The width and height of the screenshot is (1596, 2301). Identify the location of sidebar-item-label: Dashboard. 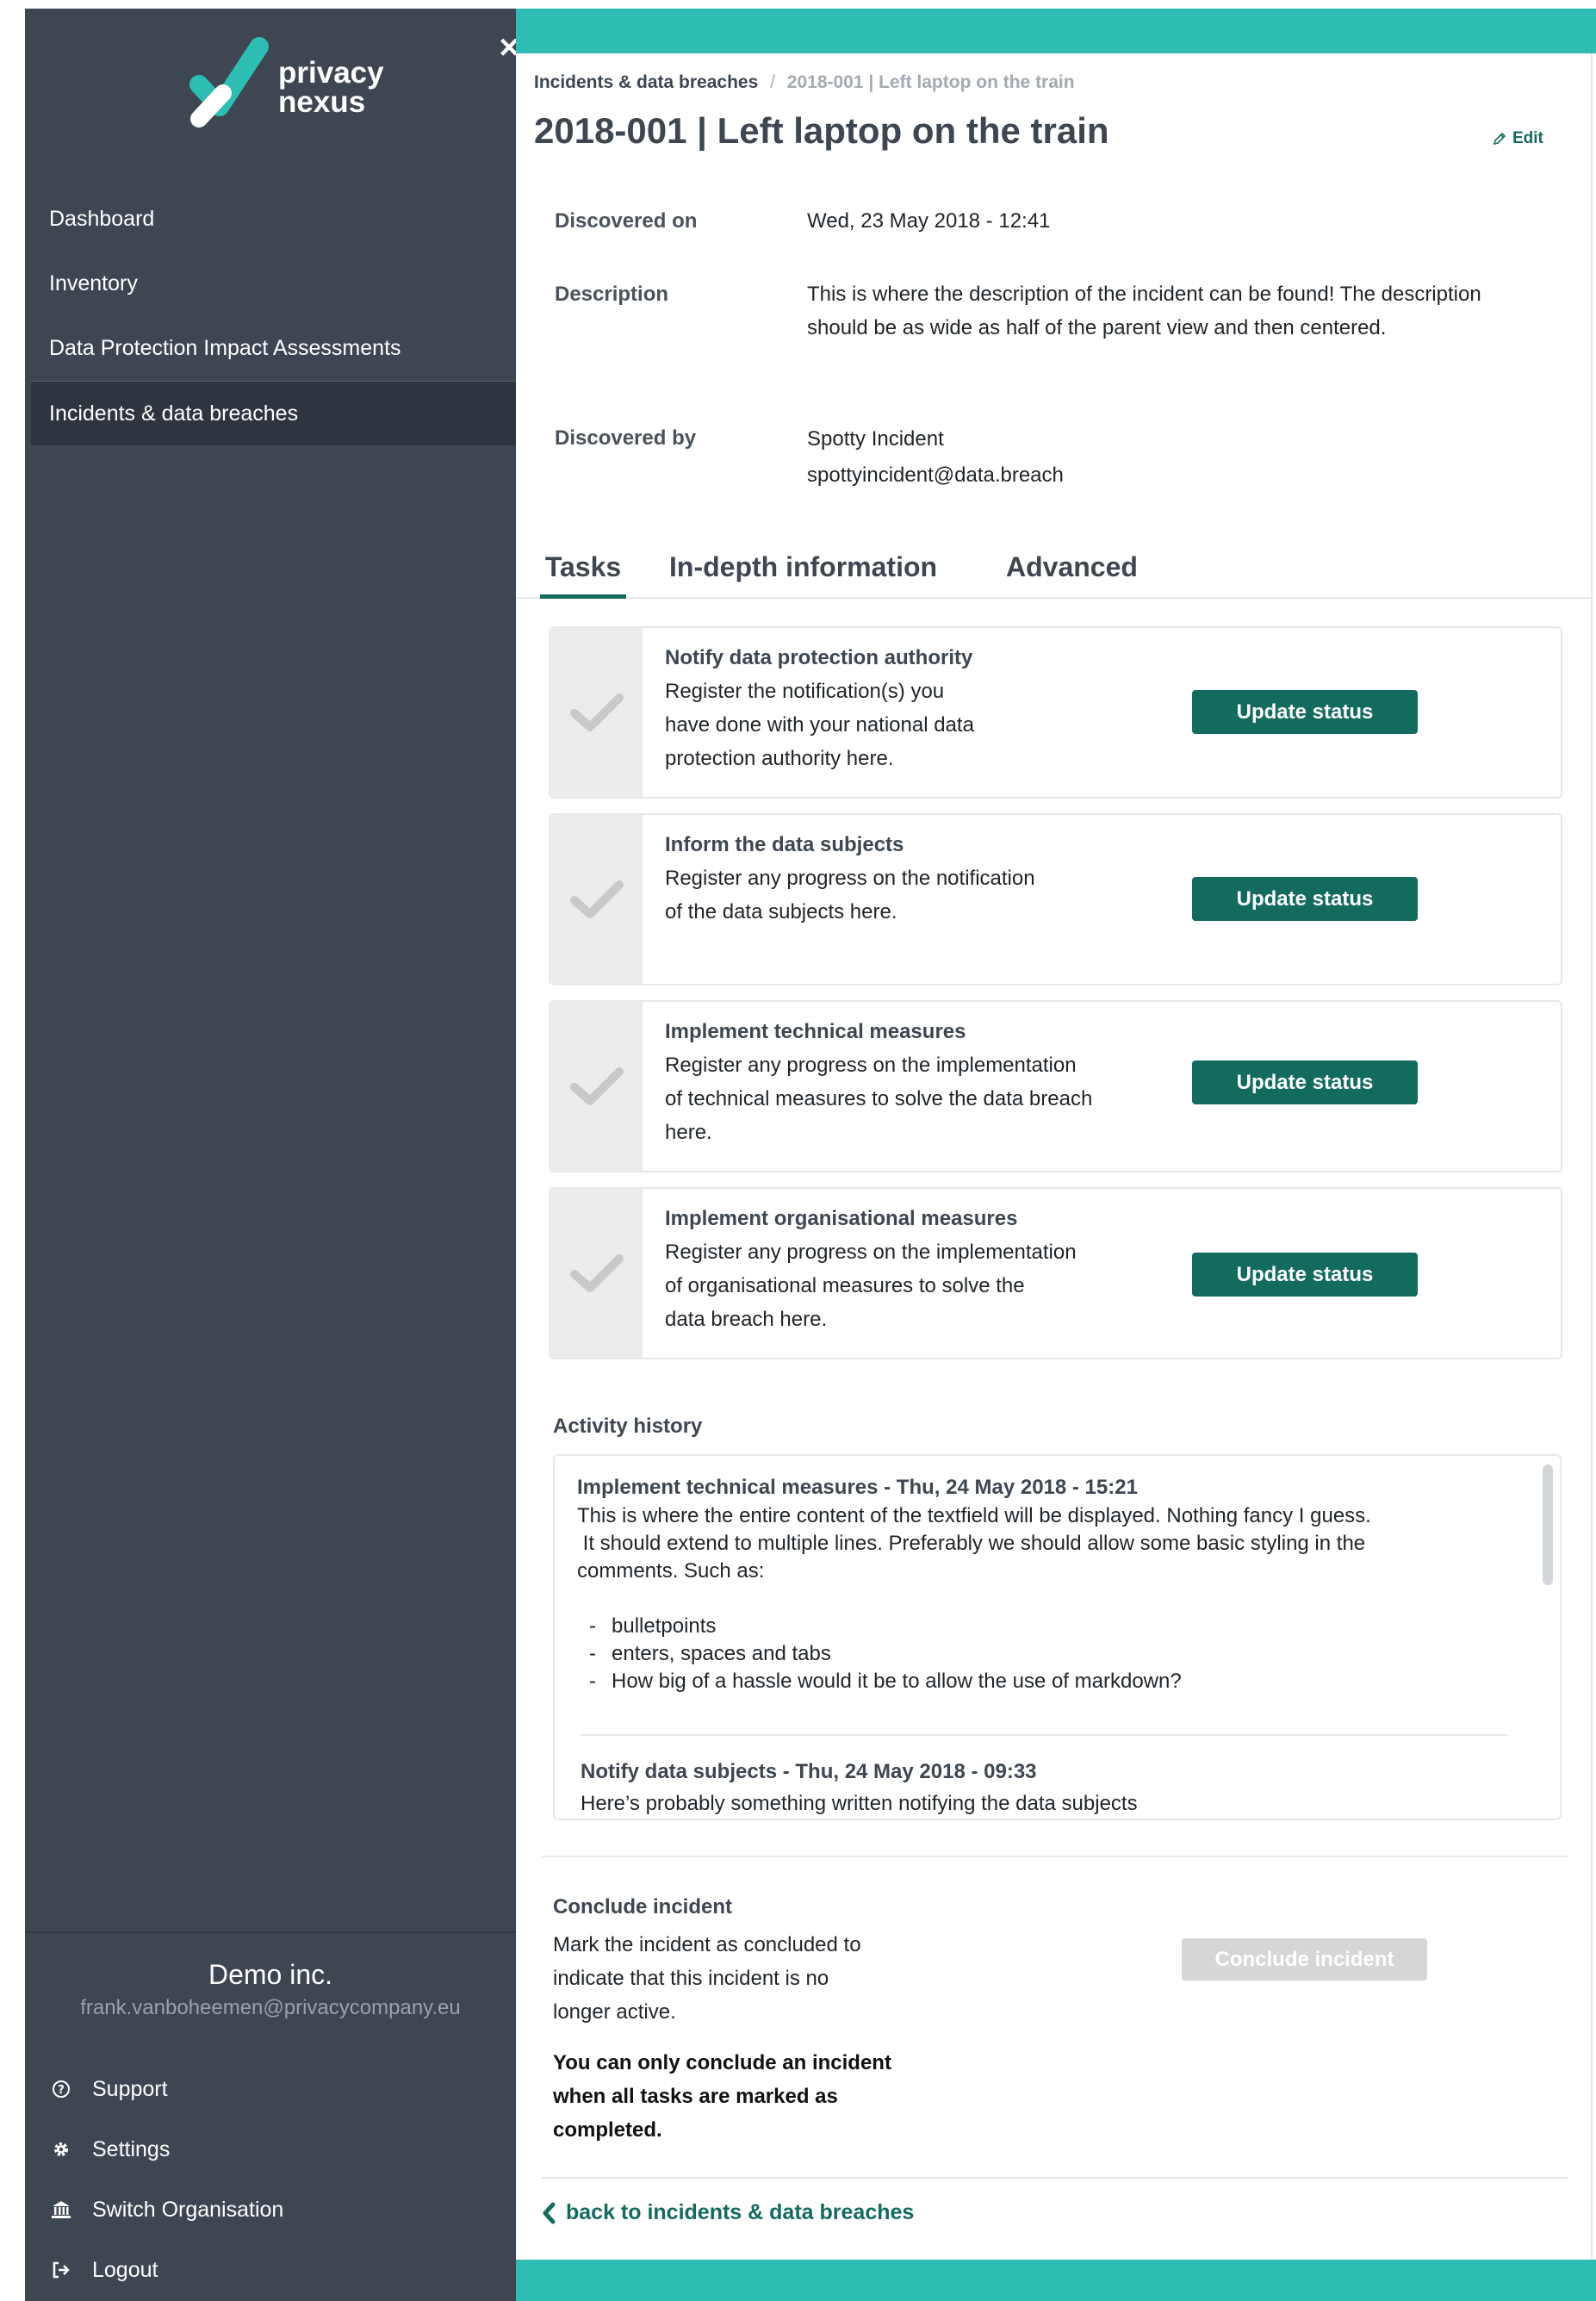
(102, 219).